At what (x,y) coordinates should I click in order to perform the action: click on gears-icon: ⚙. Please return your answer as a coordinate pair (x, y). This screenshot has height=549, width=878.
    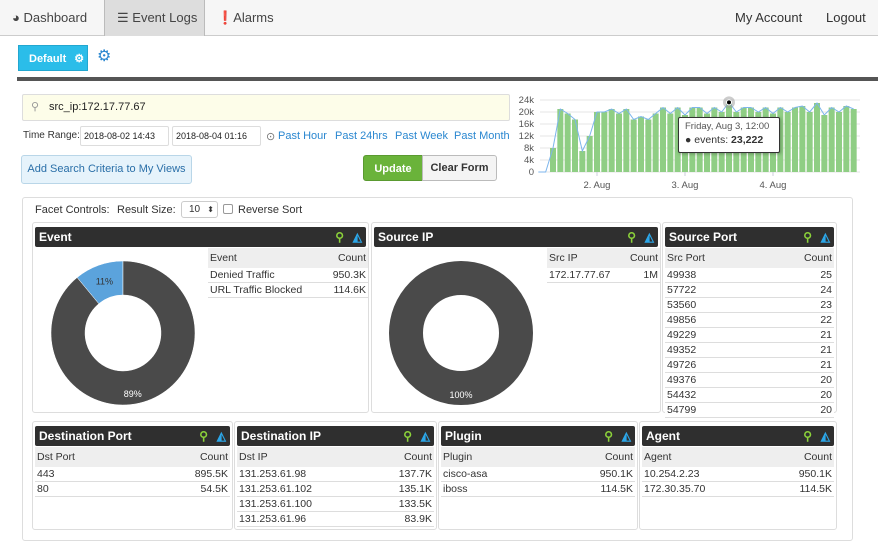
    Looking at the image, I should click on (104, 56).